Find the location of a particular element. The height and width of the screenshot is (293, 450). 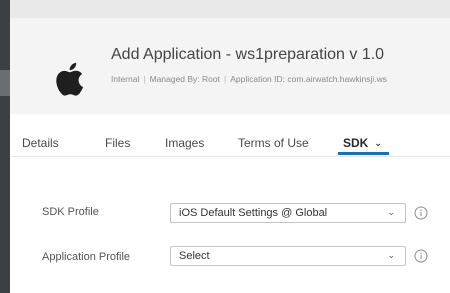

sdk-profile-label: SDK Profile is located at coordinates (70, 212).